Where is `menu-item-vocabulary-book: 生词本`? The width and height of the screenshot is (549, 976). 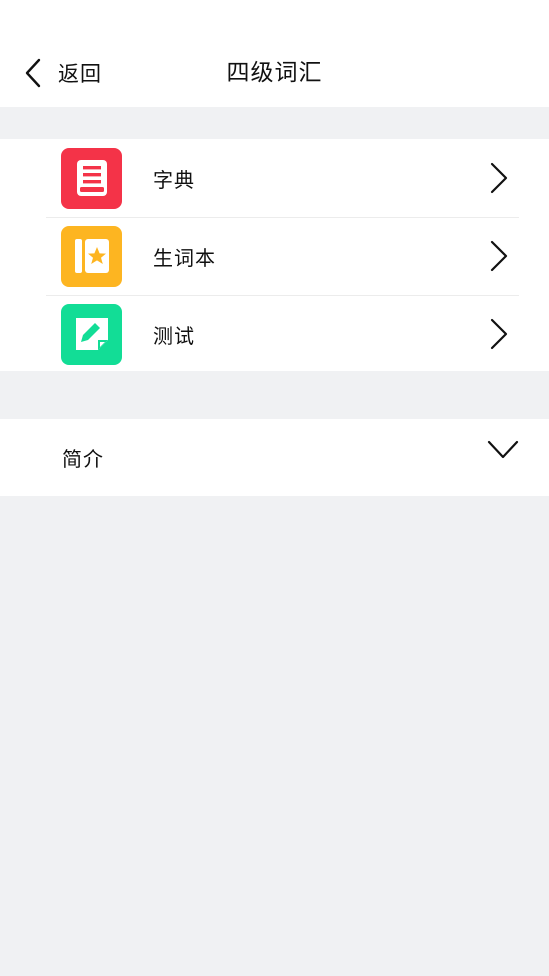
menu-item-vocabulary-book: 生词本 is located at coordinates (274, 256).